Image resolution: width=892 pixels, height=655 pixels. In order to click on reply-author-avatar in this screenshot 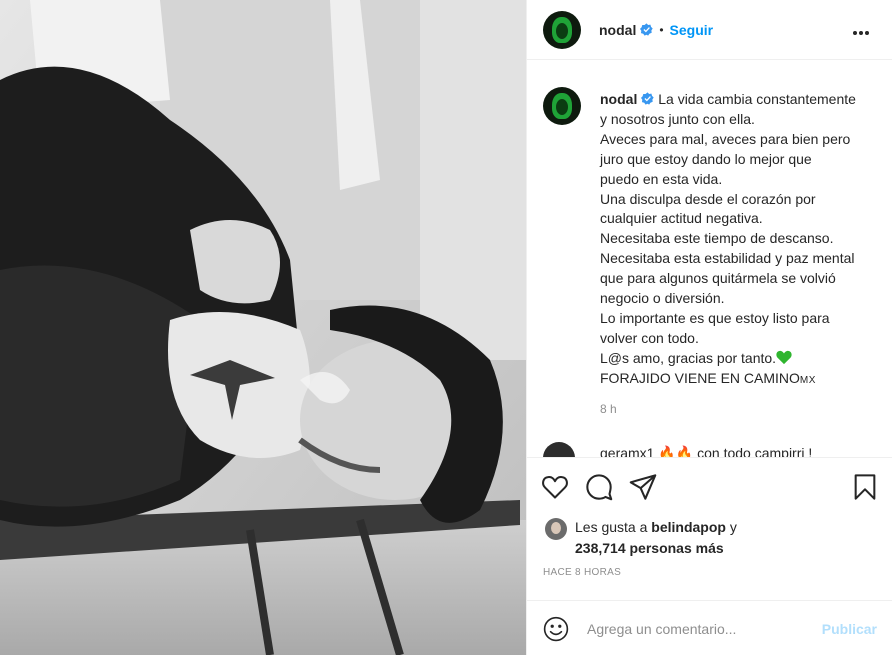, I will do `click(559, 449)`.